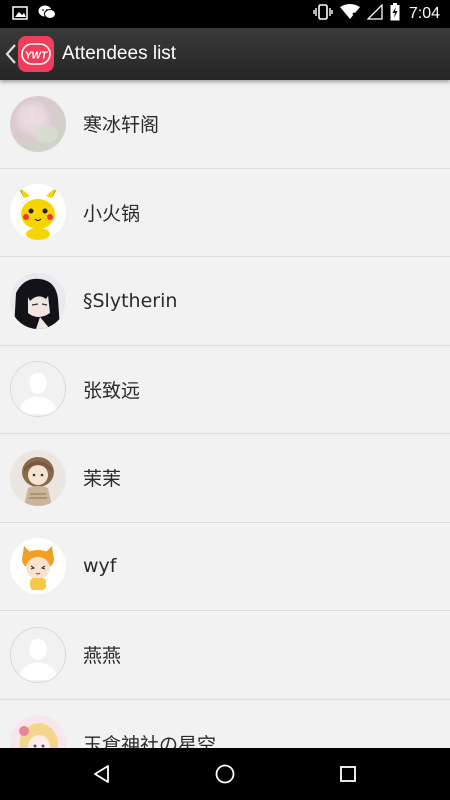 The height and width of the screenshot is (800, 450). I want to click on attendee-name: 玉倉神社の星空, so click(150, 740).